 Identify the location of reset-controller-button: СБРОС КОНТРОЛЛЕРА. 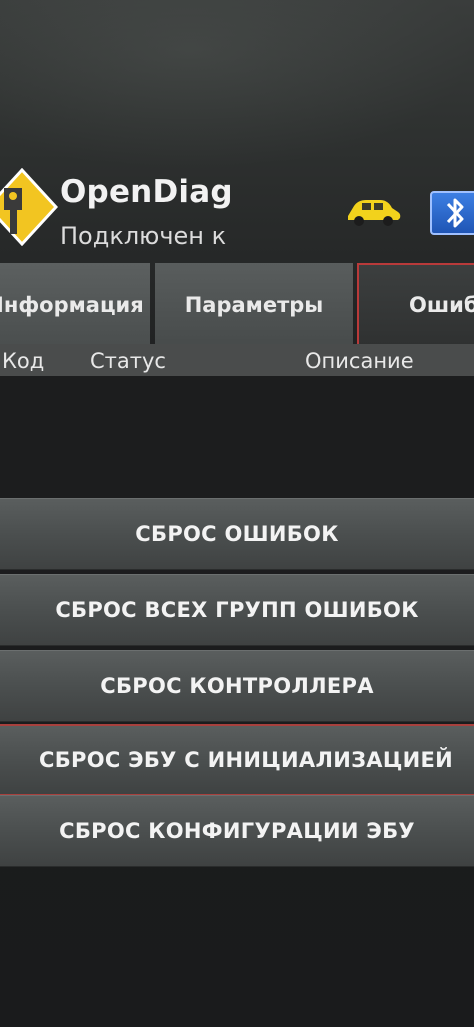
(237, 686).